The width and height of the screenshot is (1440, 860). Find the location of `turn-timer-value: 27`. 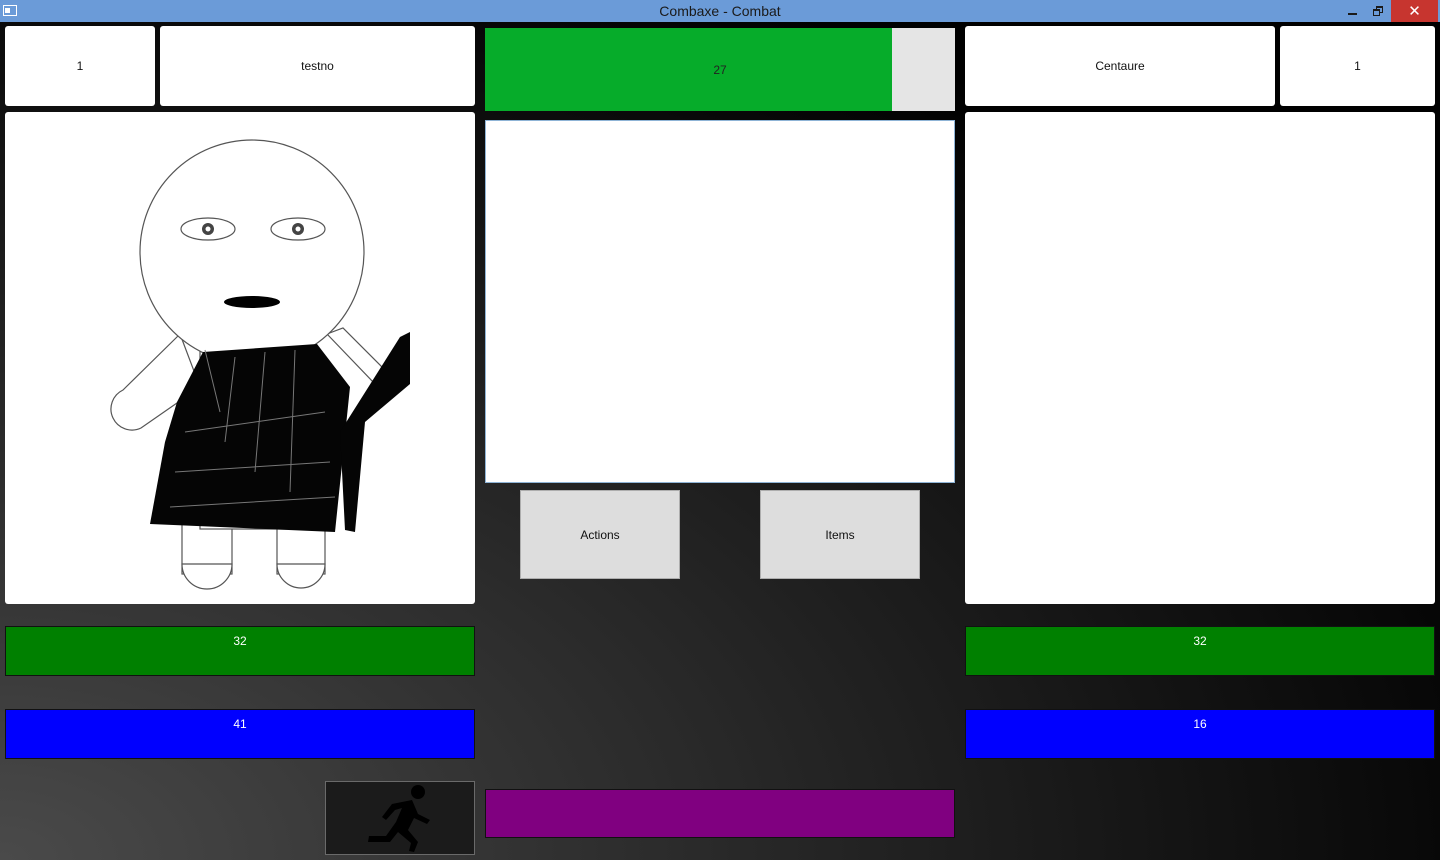

turn-timer-value: 27 is located at coordinates (720, 70).